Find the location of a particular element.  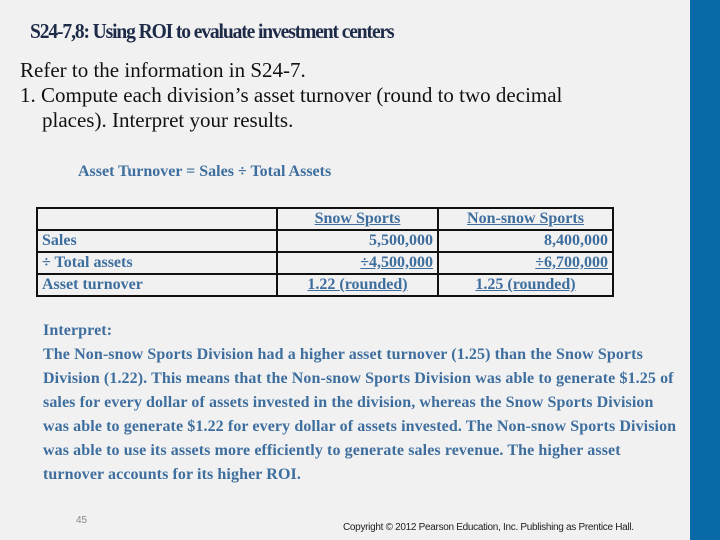

table-header-row: Snow Sports Non-snow Sports is located at coordinates (325, 219).